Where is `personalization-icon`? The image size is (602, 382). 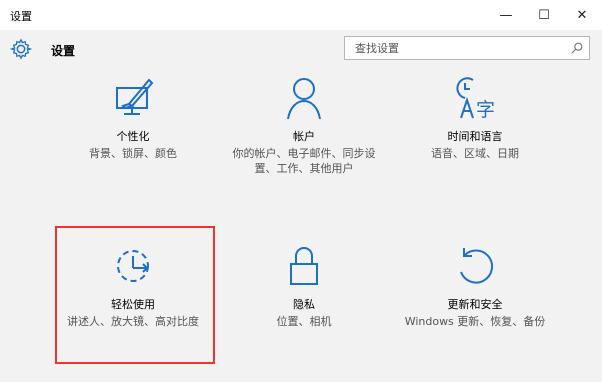 personalization-icon is located at coordinates (135, 96).